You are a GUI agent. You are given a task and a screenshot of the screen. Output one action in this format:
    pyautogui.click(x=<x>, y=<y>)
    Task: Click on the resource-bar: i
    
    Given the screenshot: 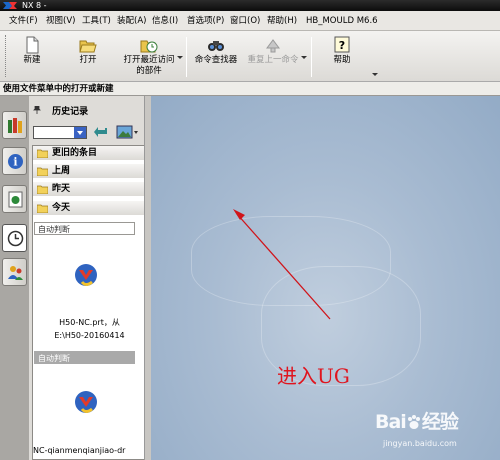 What is the action you would take?
    pyautogui.click(x=14, y=278)
    